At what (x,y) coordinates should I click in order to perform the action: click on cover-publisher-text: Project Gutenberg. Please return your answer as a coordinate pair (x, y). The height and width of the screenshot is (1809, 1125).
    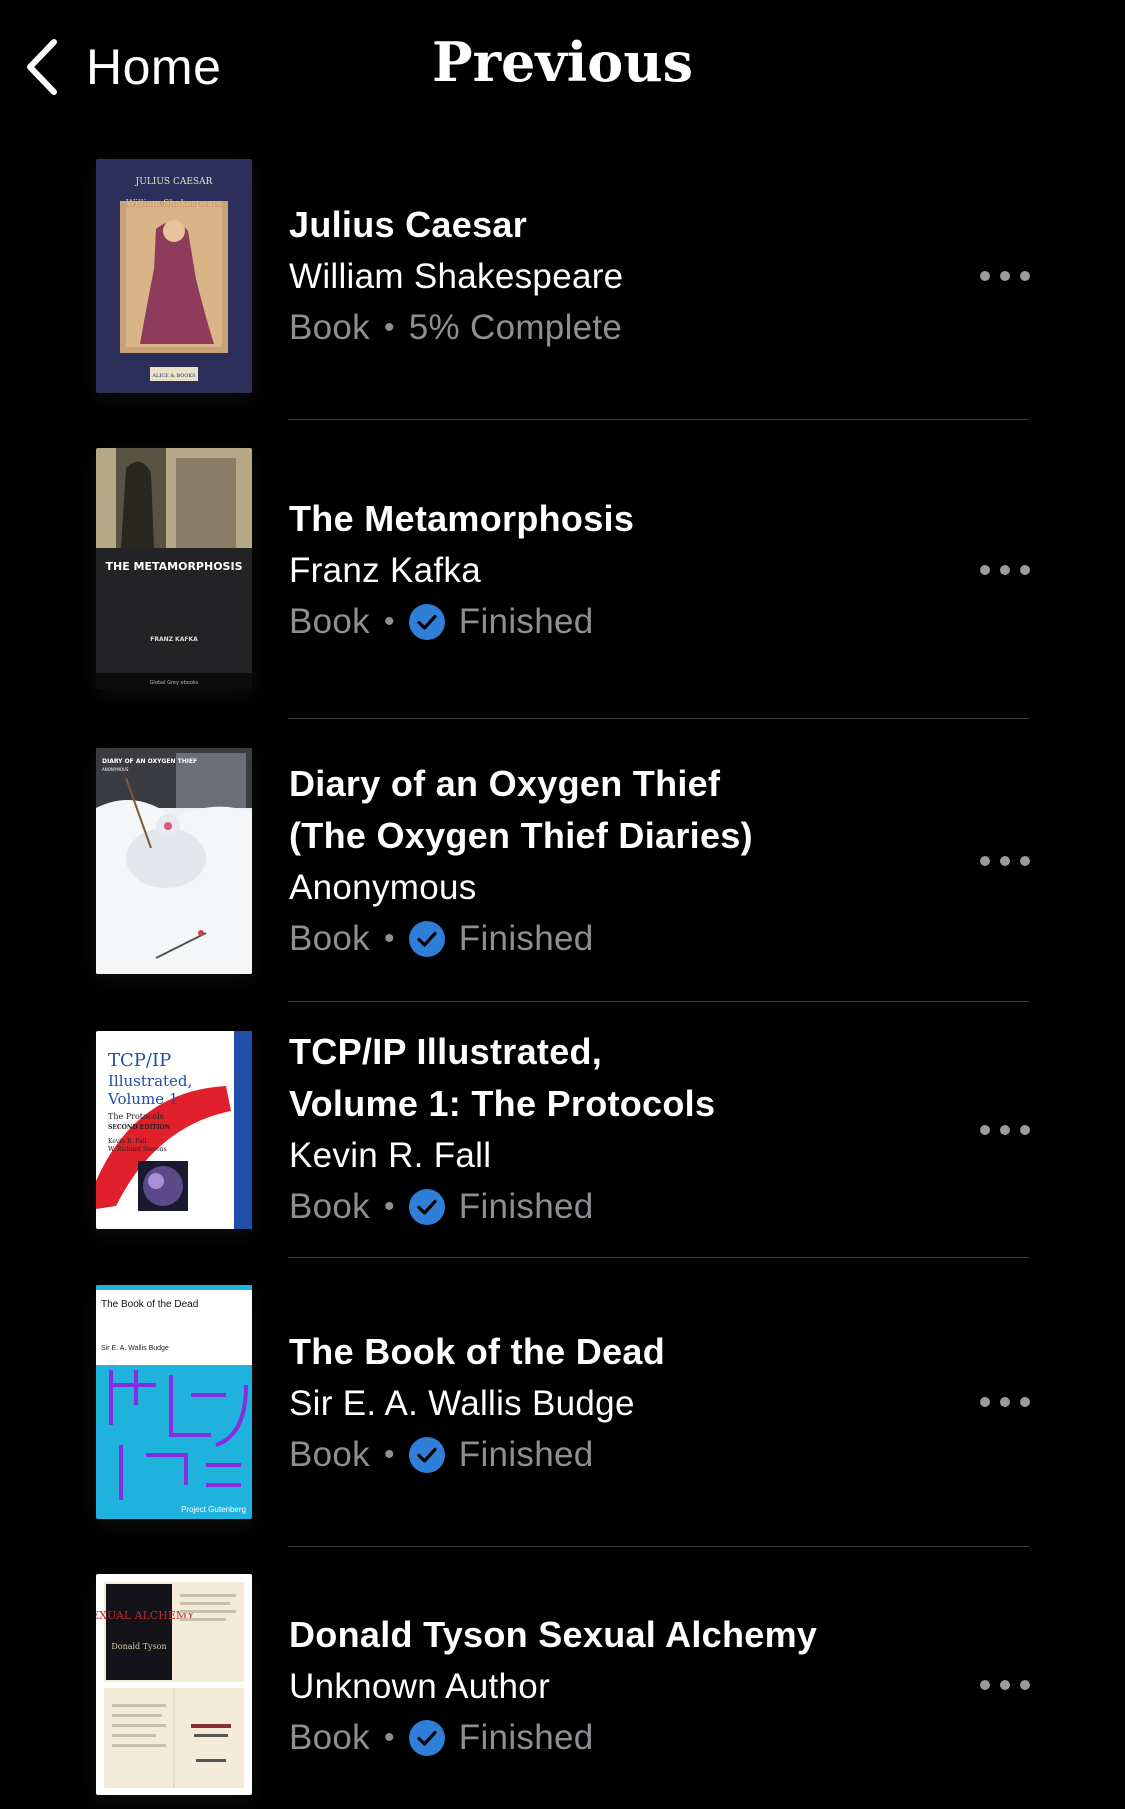
    Looking at the image, I should click on (213, 1509).